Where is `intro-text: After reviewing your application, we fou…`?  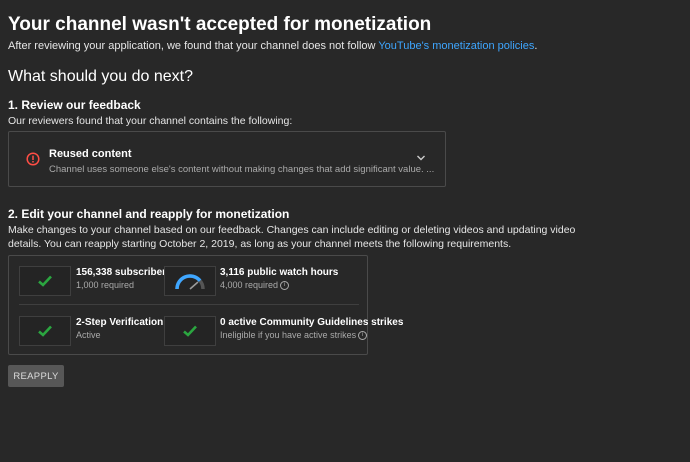
intro-text: After reviewing your application, we fou… is located at coordinates (272, 46).